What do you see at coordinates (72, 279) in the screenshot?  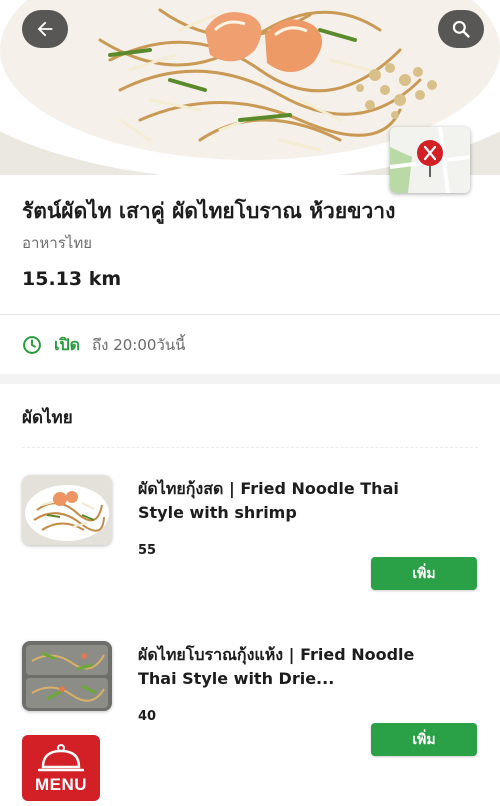 I see `distance-label: 15.13 km` at bounding box center [72, 279].